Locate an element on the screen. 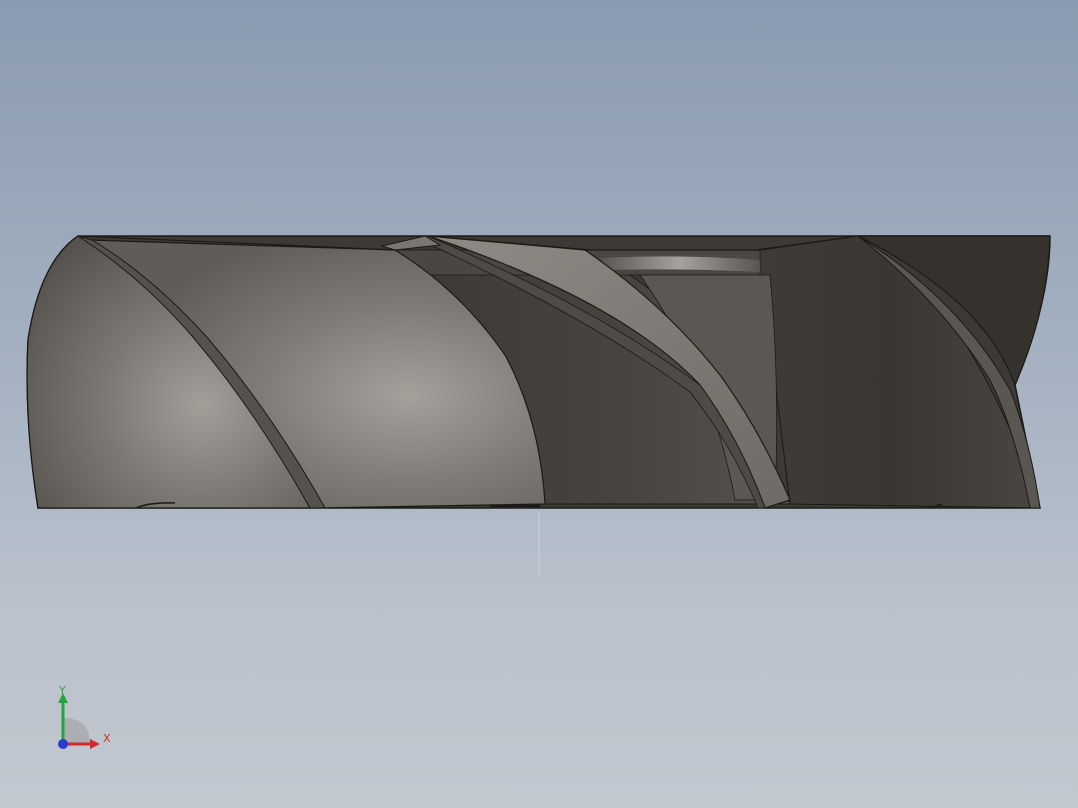 The height and width of the screenshot is (808, 1078). view-orientation-triad: Y X is located at coordinates (85, 719).